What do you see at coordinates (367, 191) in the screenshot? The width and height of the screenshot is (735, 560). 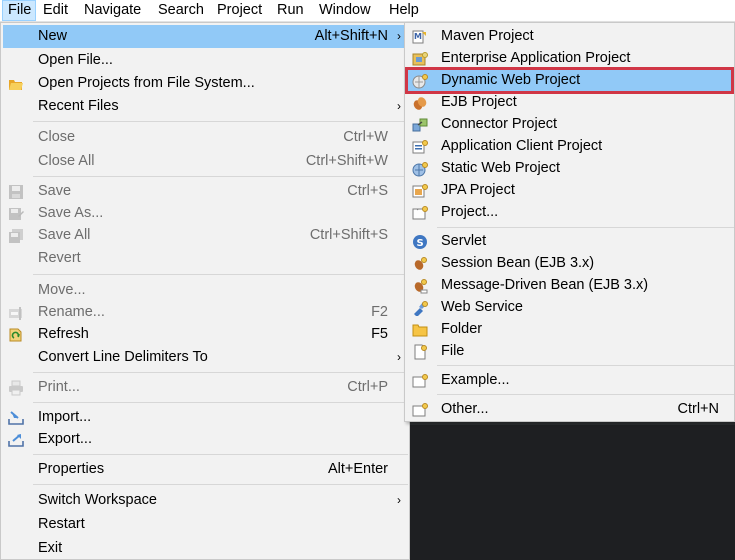 I see `save-shortcut: Ctrl+S` at bounding box center [367, 191].